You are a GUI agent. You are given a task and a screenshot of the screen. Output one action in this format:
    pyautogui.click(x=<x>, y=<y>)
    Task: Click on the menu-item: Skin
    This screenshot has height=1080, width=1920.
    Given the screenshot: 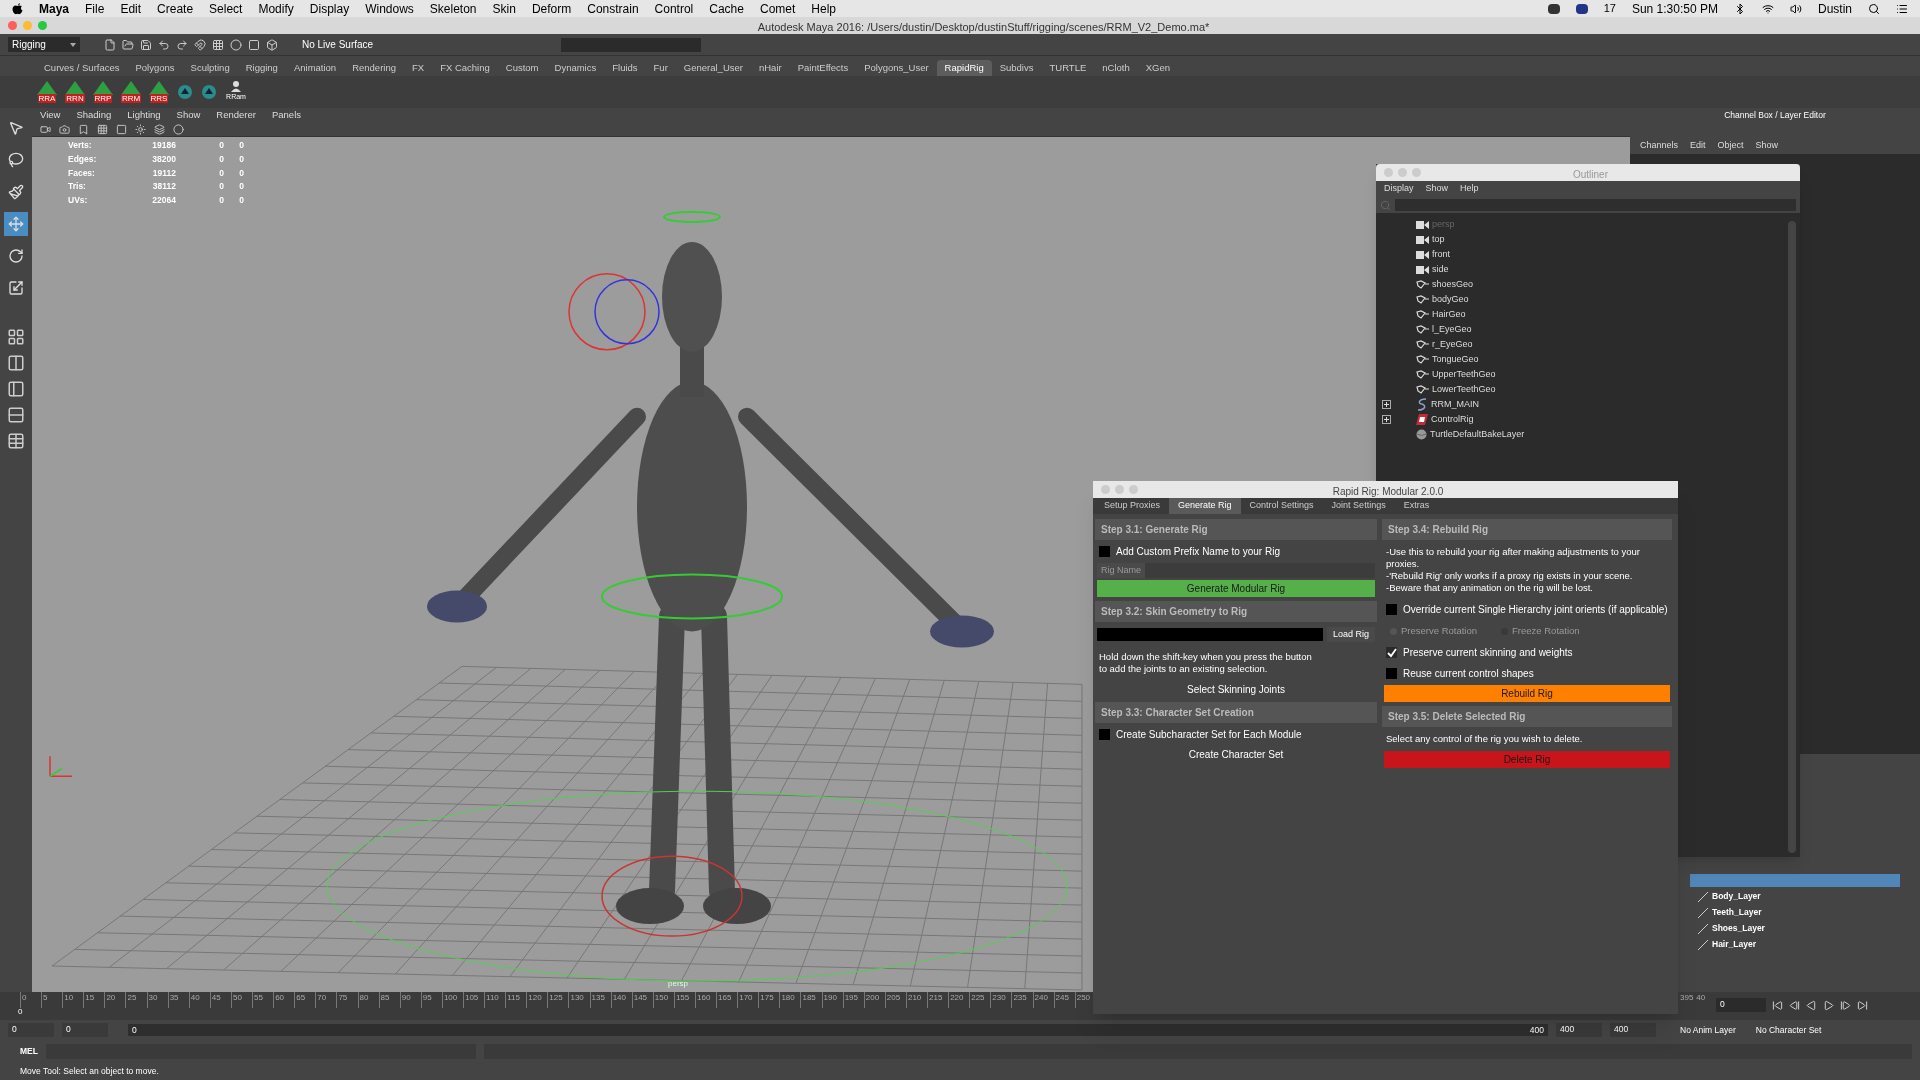 What is the action you would take?
    pyautogui.click(x=504, y=9)
    